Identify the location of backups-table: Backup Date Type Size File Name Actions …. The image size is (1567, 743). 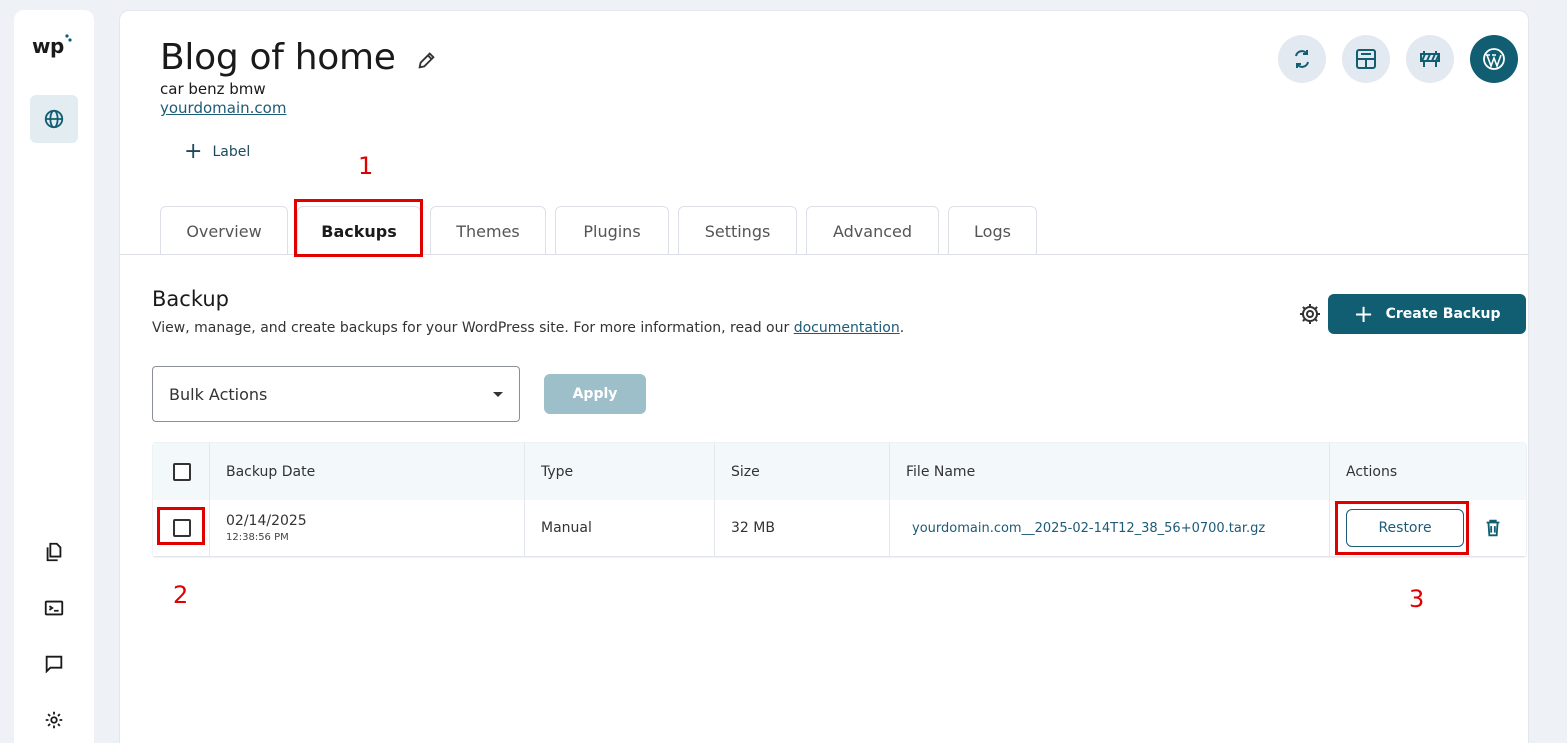
(839, 500).